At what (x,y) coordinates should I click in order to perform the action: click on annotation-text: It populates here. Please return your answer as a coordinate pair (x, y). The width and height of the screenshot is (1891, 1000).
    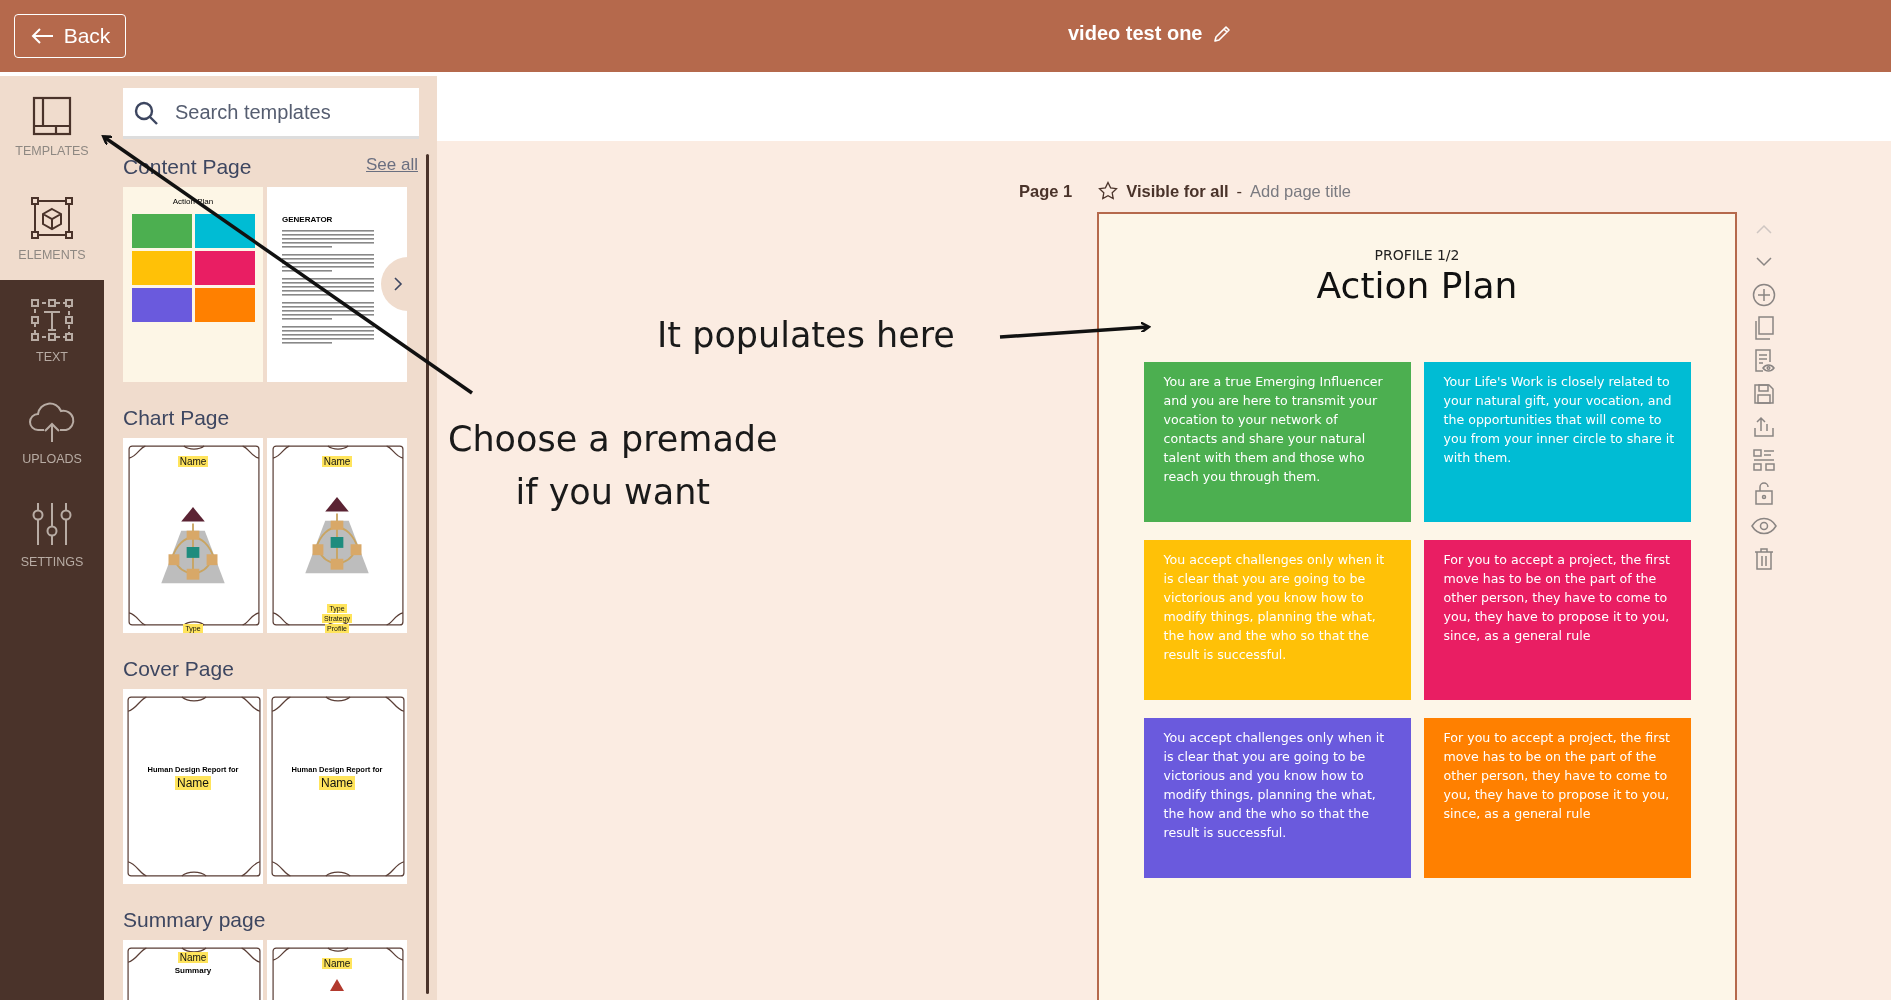
    Looking at the image, I should click on (806, 335).